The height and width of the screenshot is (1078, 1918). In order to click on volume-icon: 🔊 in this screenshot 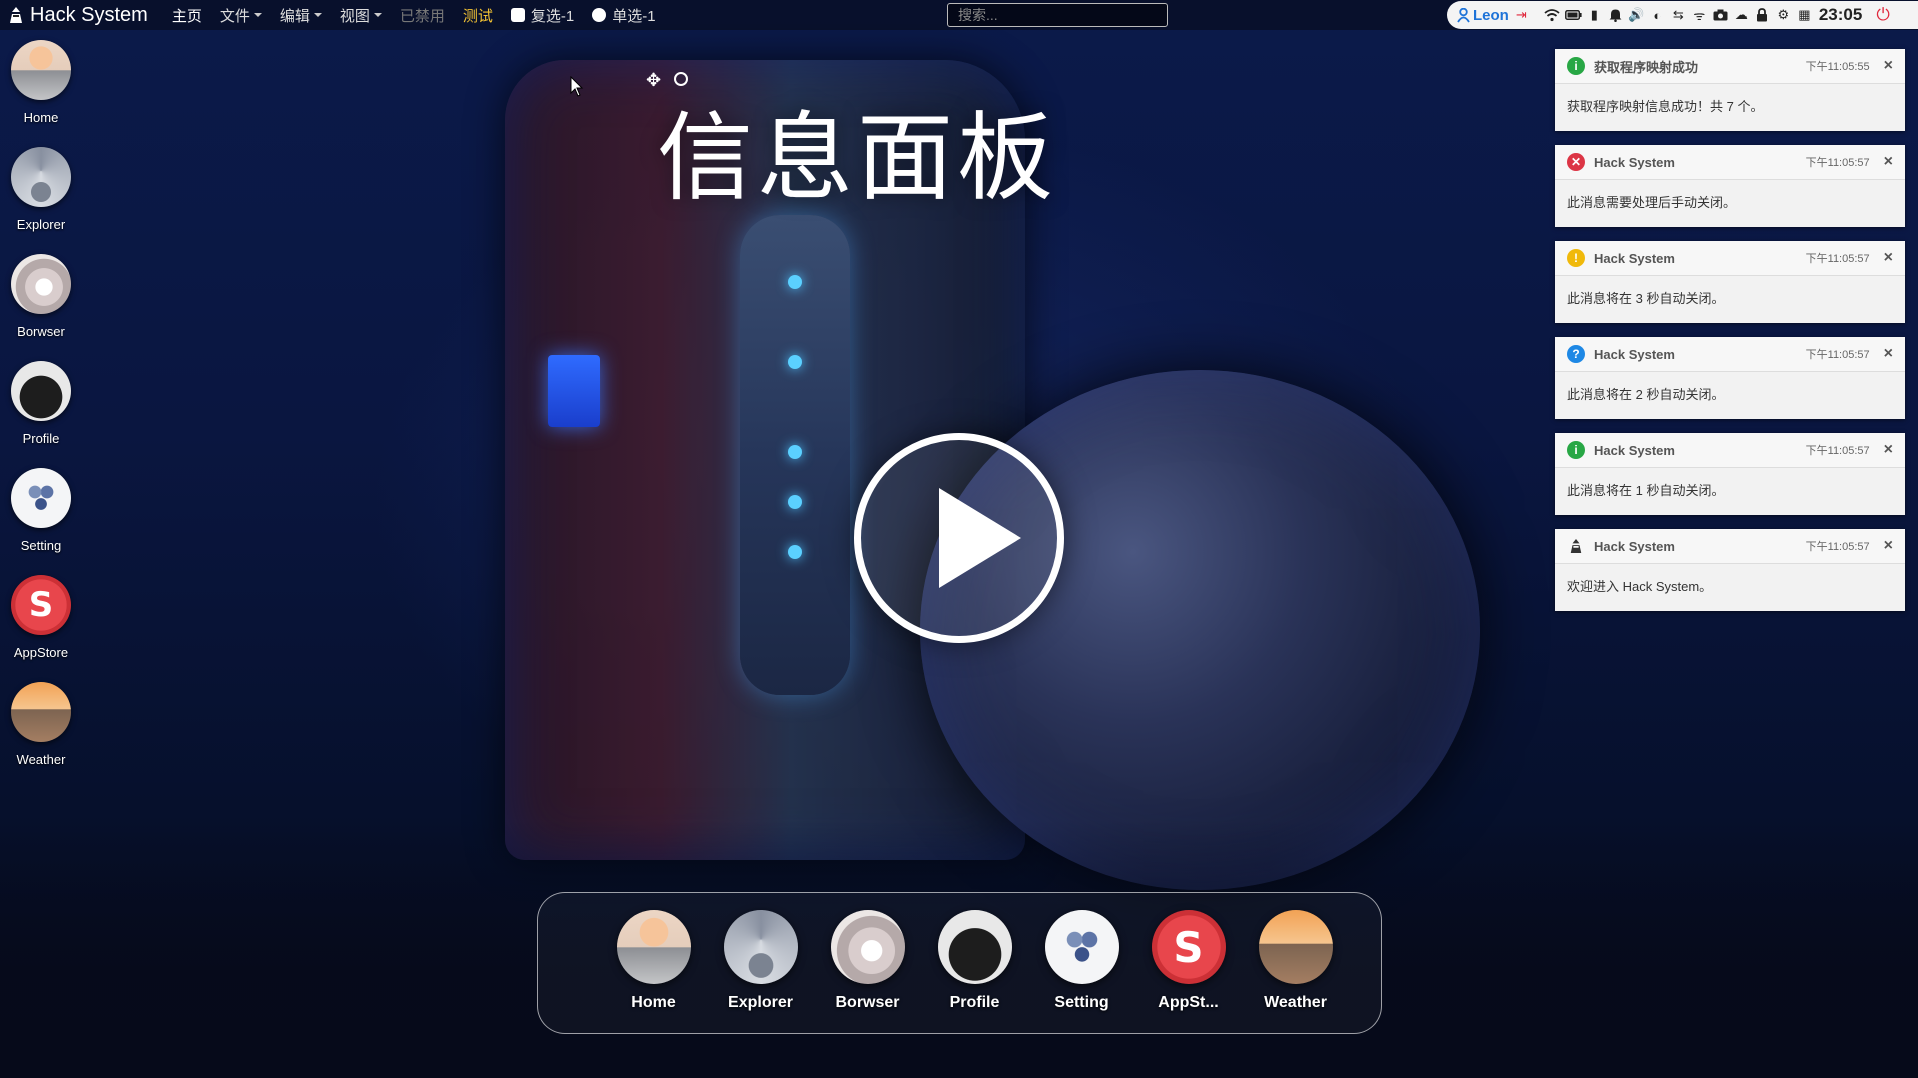, I will do `click(1636, 15)`.